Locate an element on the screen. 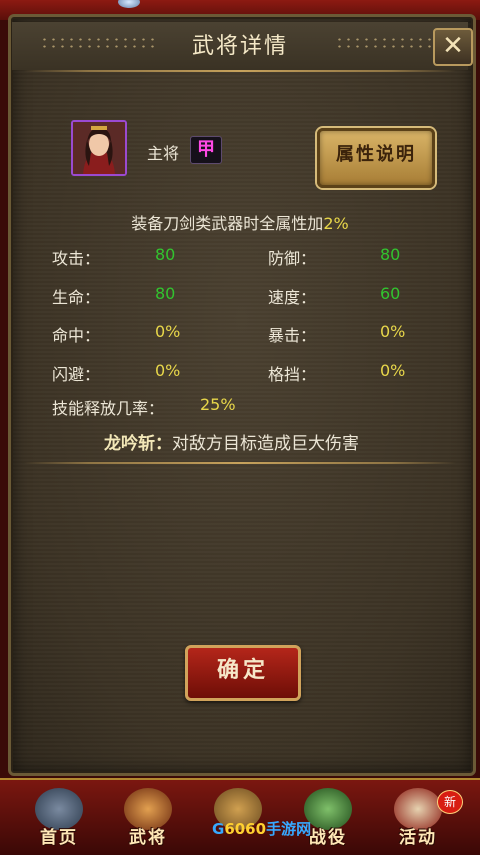  nav-item-home: 首页 is located at coordinates (59, 821).